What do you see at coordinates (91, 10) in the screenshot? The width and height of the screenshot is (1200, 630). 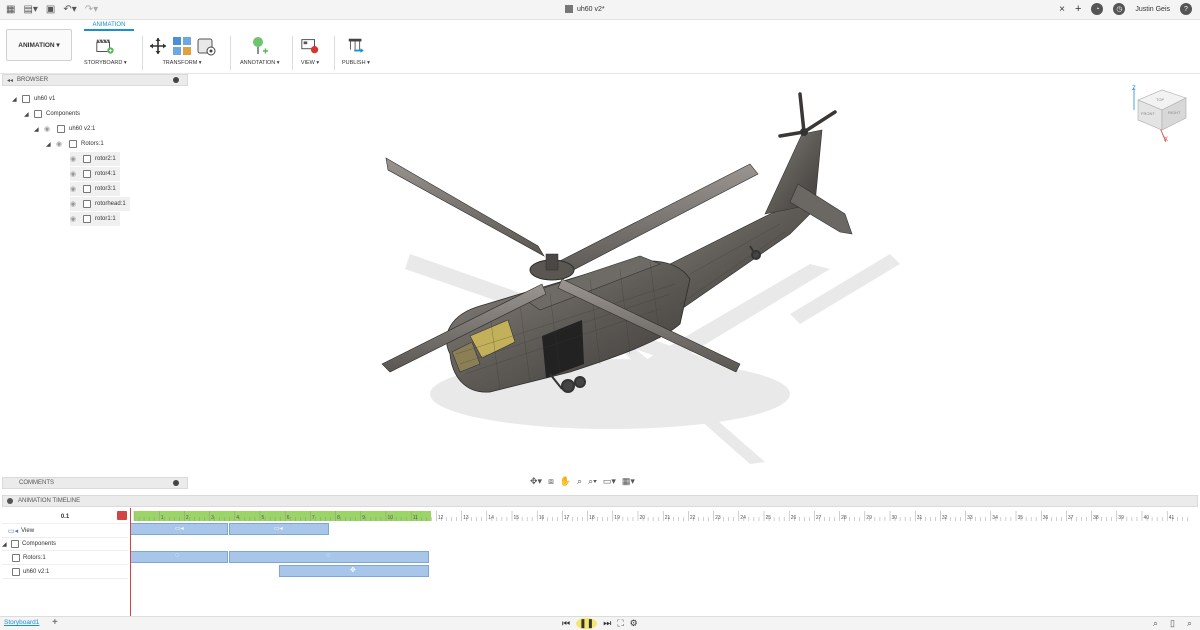 I see `redo-icon: ↷▾` at bounding box center [91, 10].